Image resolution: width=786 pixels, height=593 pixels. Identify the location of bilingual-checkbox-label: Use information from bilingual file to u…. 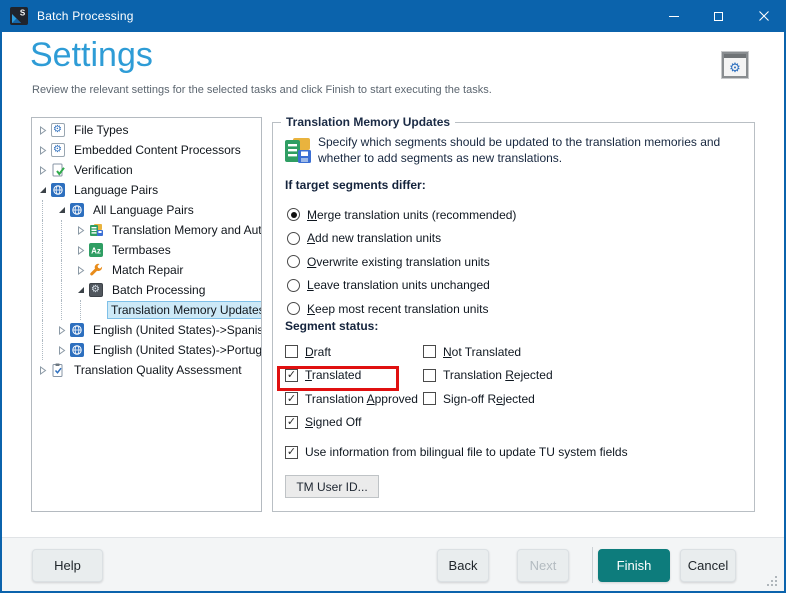
(466, 452).